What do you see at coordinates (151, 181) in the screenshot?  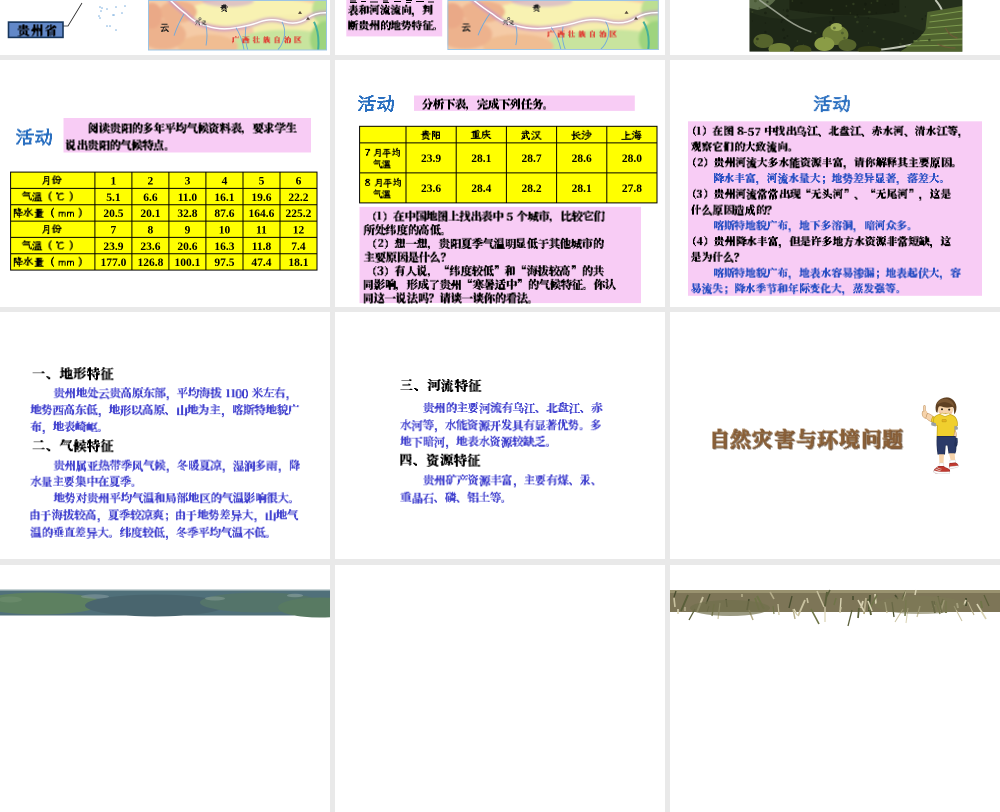 I see `svg-text: 2` at bounding box center [151, 181].